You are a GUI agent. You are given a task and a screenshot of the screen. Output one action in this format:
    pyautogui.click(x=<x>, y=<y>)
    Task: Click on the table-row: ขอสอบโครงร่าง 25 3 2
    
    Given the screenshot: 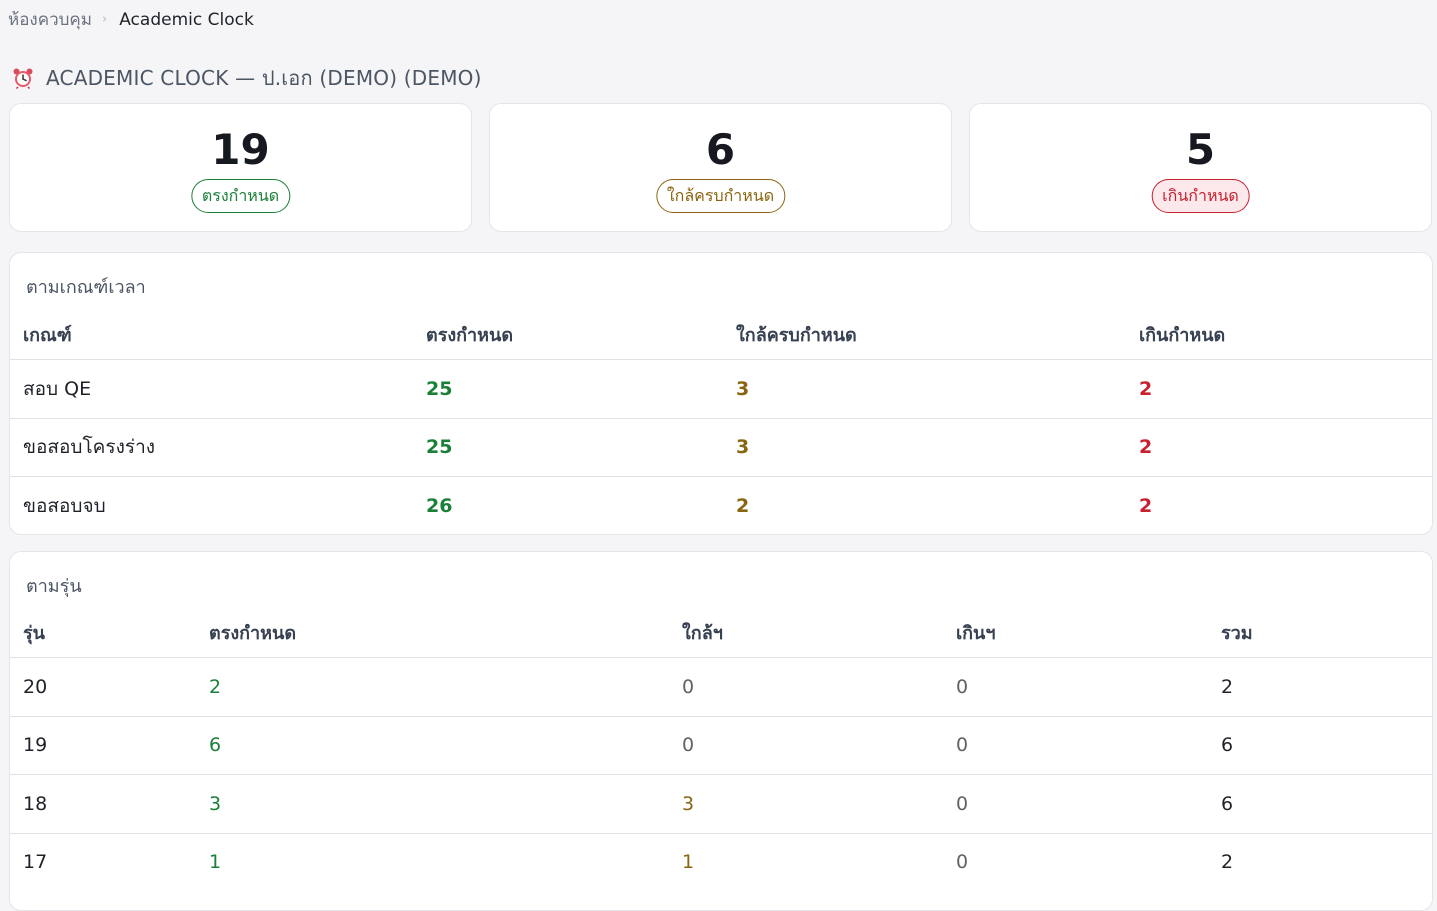 What is the action you would take?
    pyautogui.click(x=721, y=447)
    